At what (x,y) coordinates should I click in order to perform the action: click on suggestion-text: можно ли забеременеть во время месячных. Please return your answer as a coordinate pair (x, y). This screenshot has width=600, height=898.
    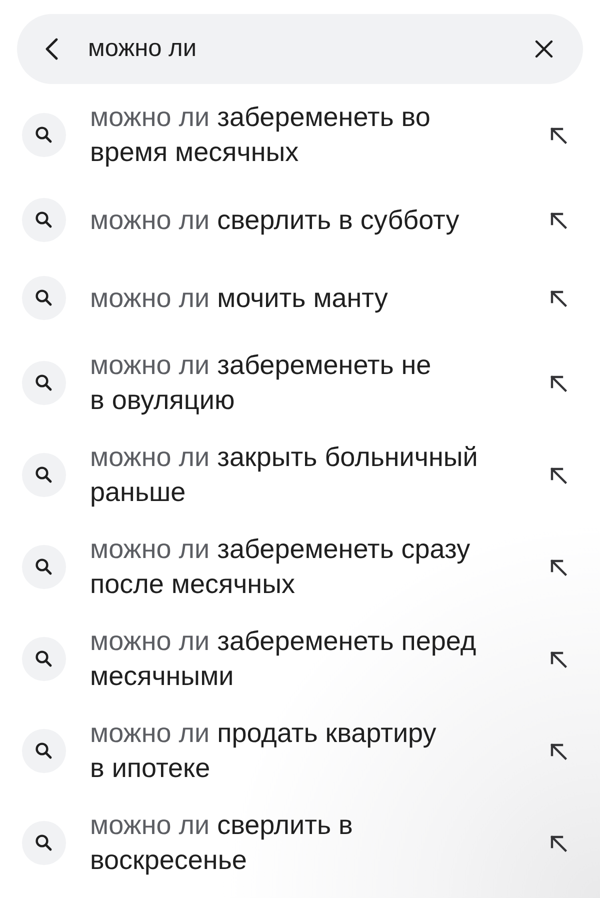
    Looking at the image, I should click on (314, 135).